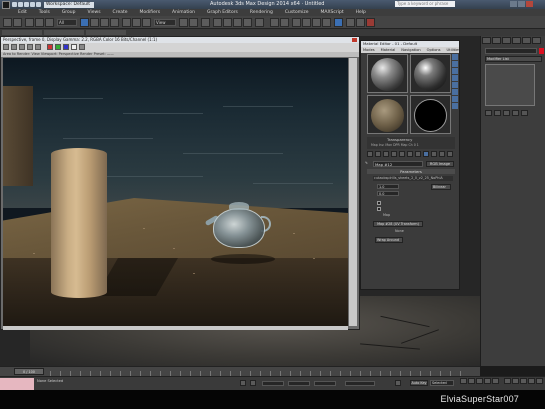 The height and width of the screenshot is (409, 545). I want to click on new-file-icon, so click(14, 4).